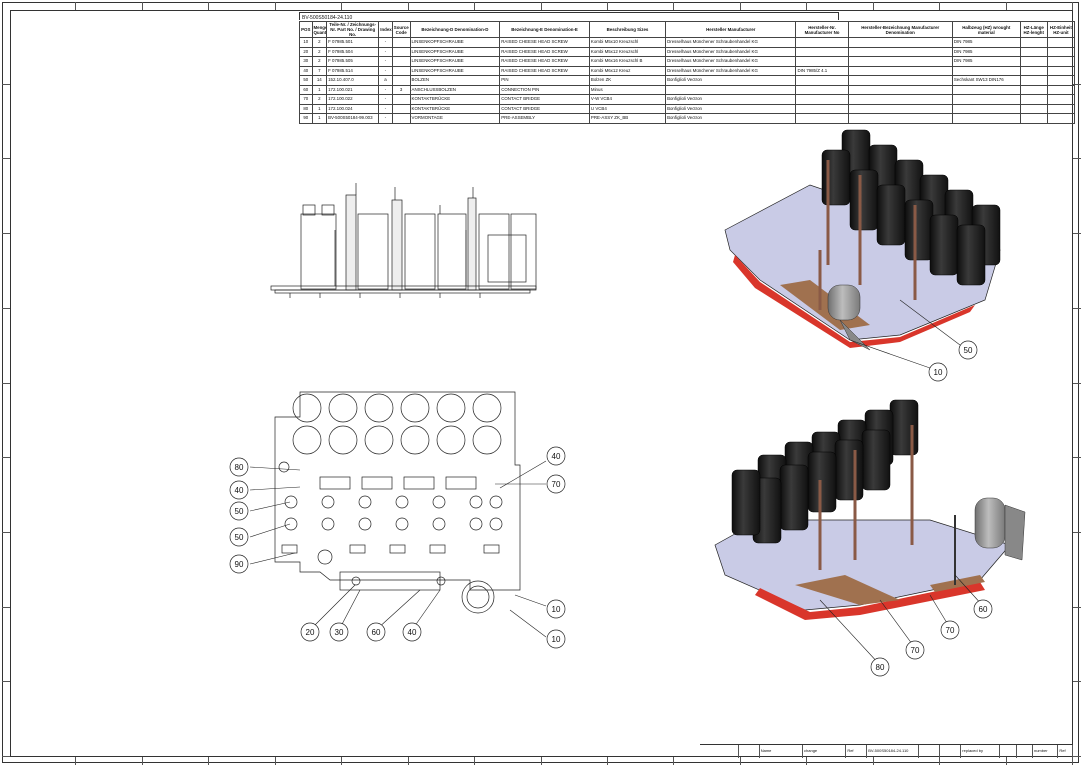  Describe the element at coordinates (719, 751) in the screenshot. I see `title-block-logo` at that location.